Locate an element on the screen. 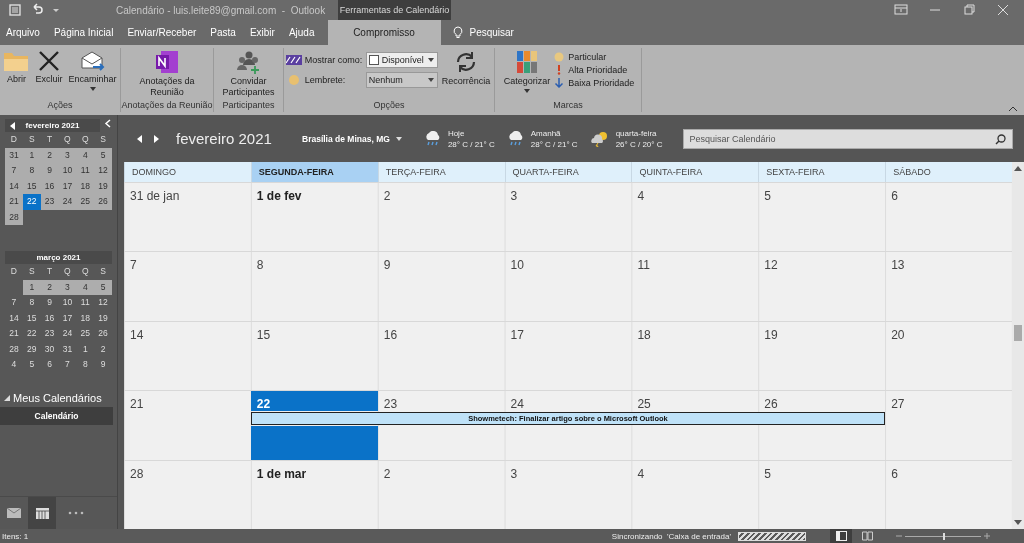 Image resolution: width=1024 pixels, height=543 pixels. day-cell: 17 is located at coordinates (568, 331).